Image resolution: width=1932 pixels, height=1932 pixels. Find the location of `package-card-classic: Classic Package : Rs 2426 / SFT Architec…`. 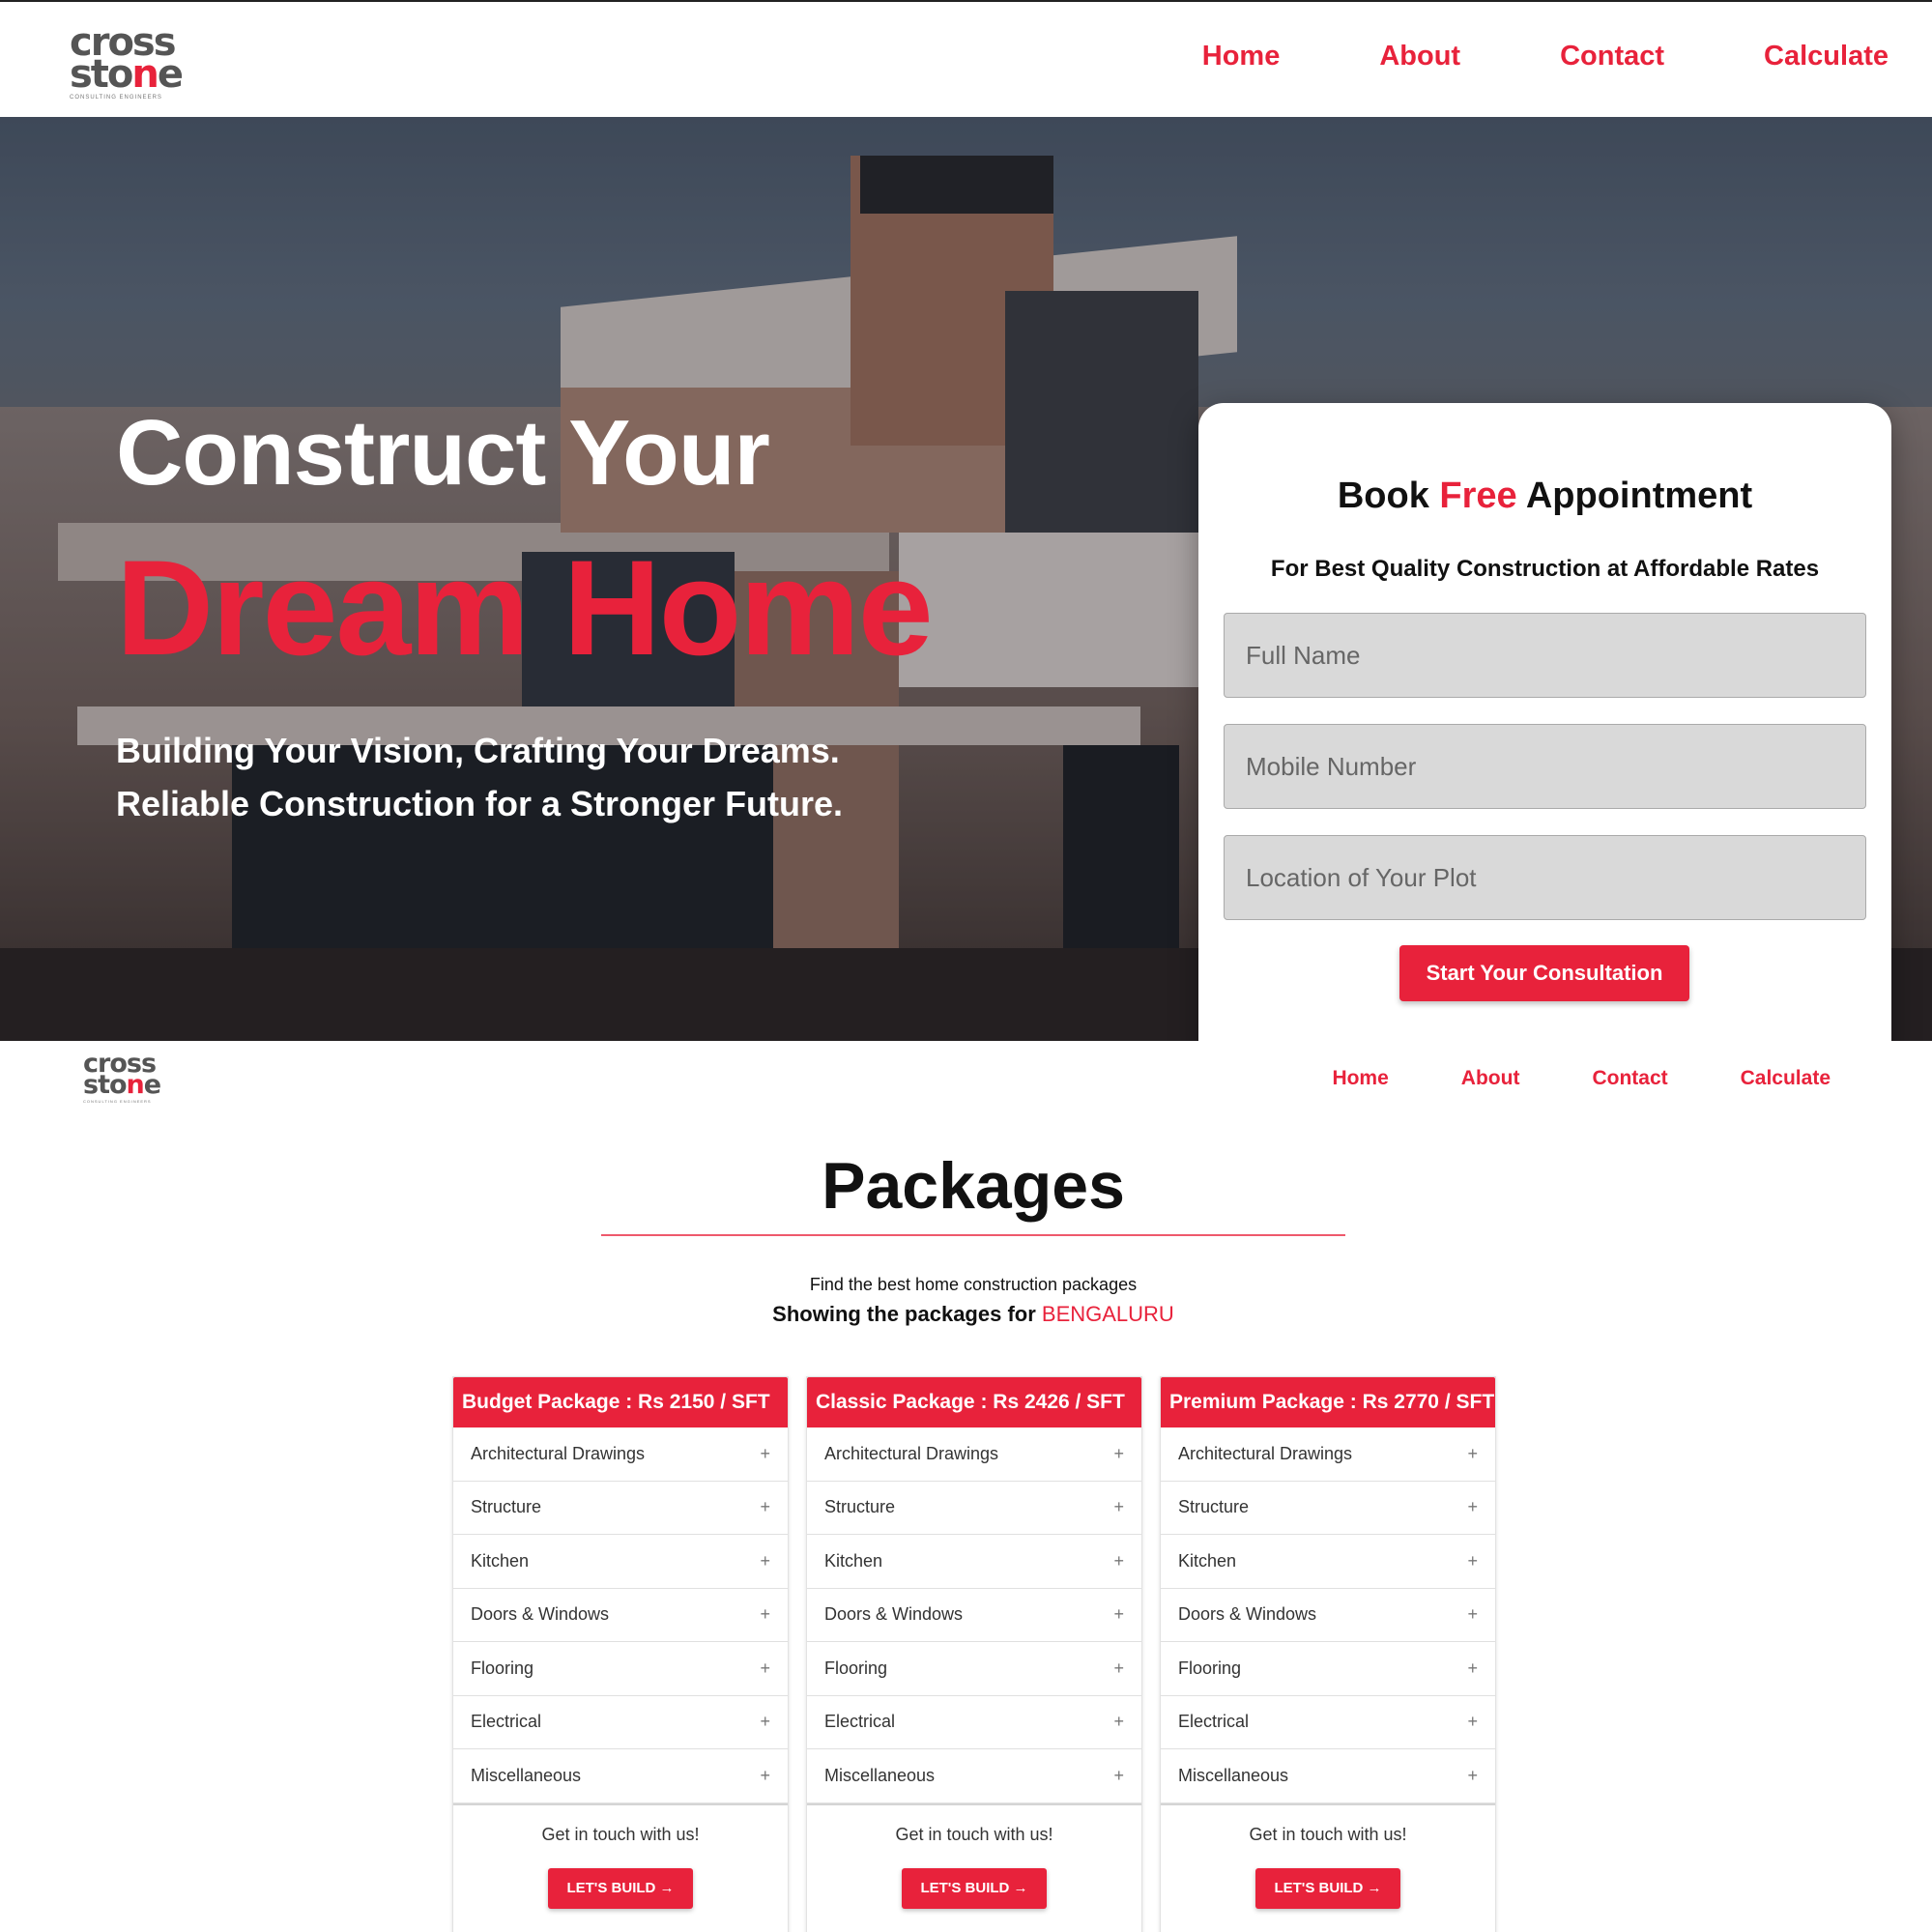

package-card-classic: Classic Package : Rs 2426 / SFT Architec… is located at coordinates (974, 1654).